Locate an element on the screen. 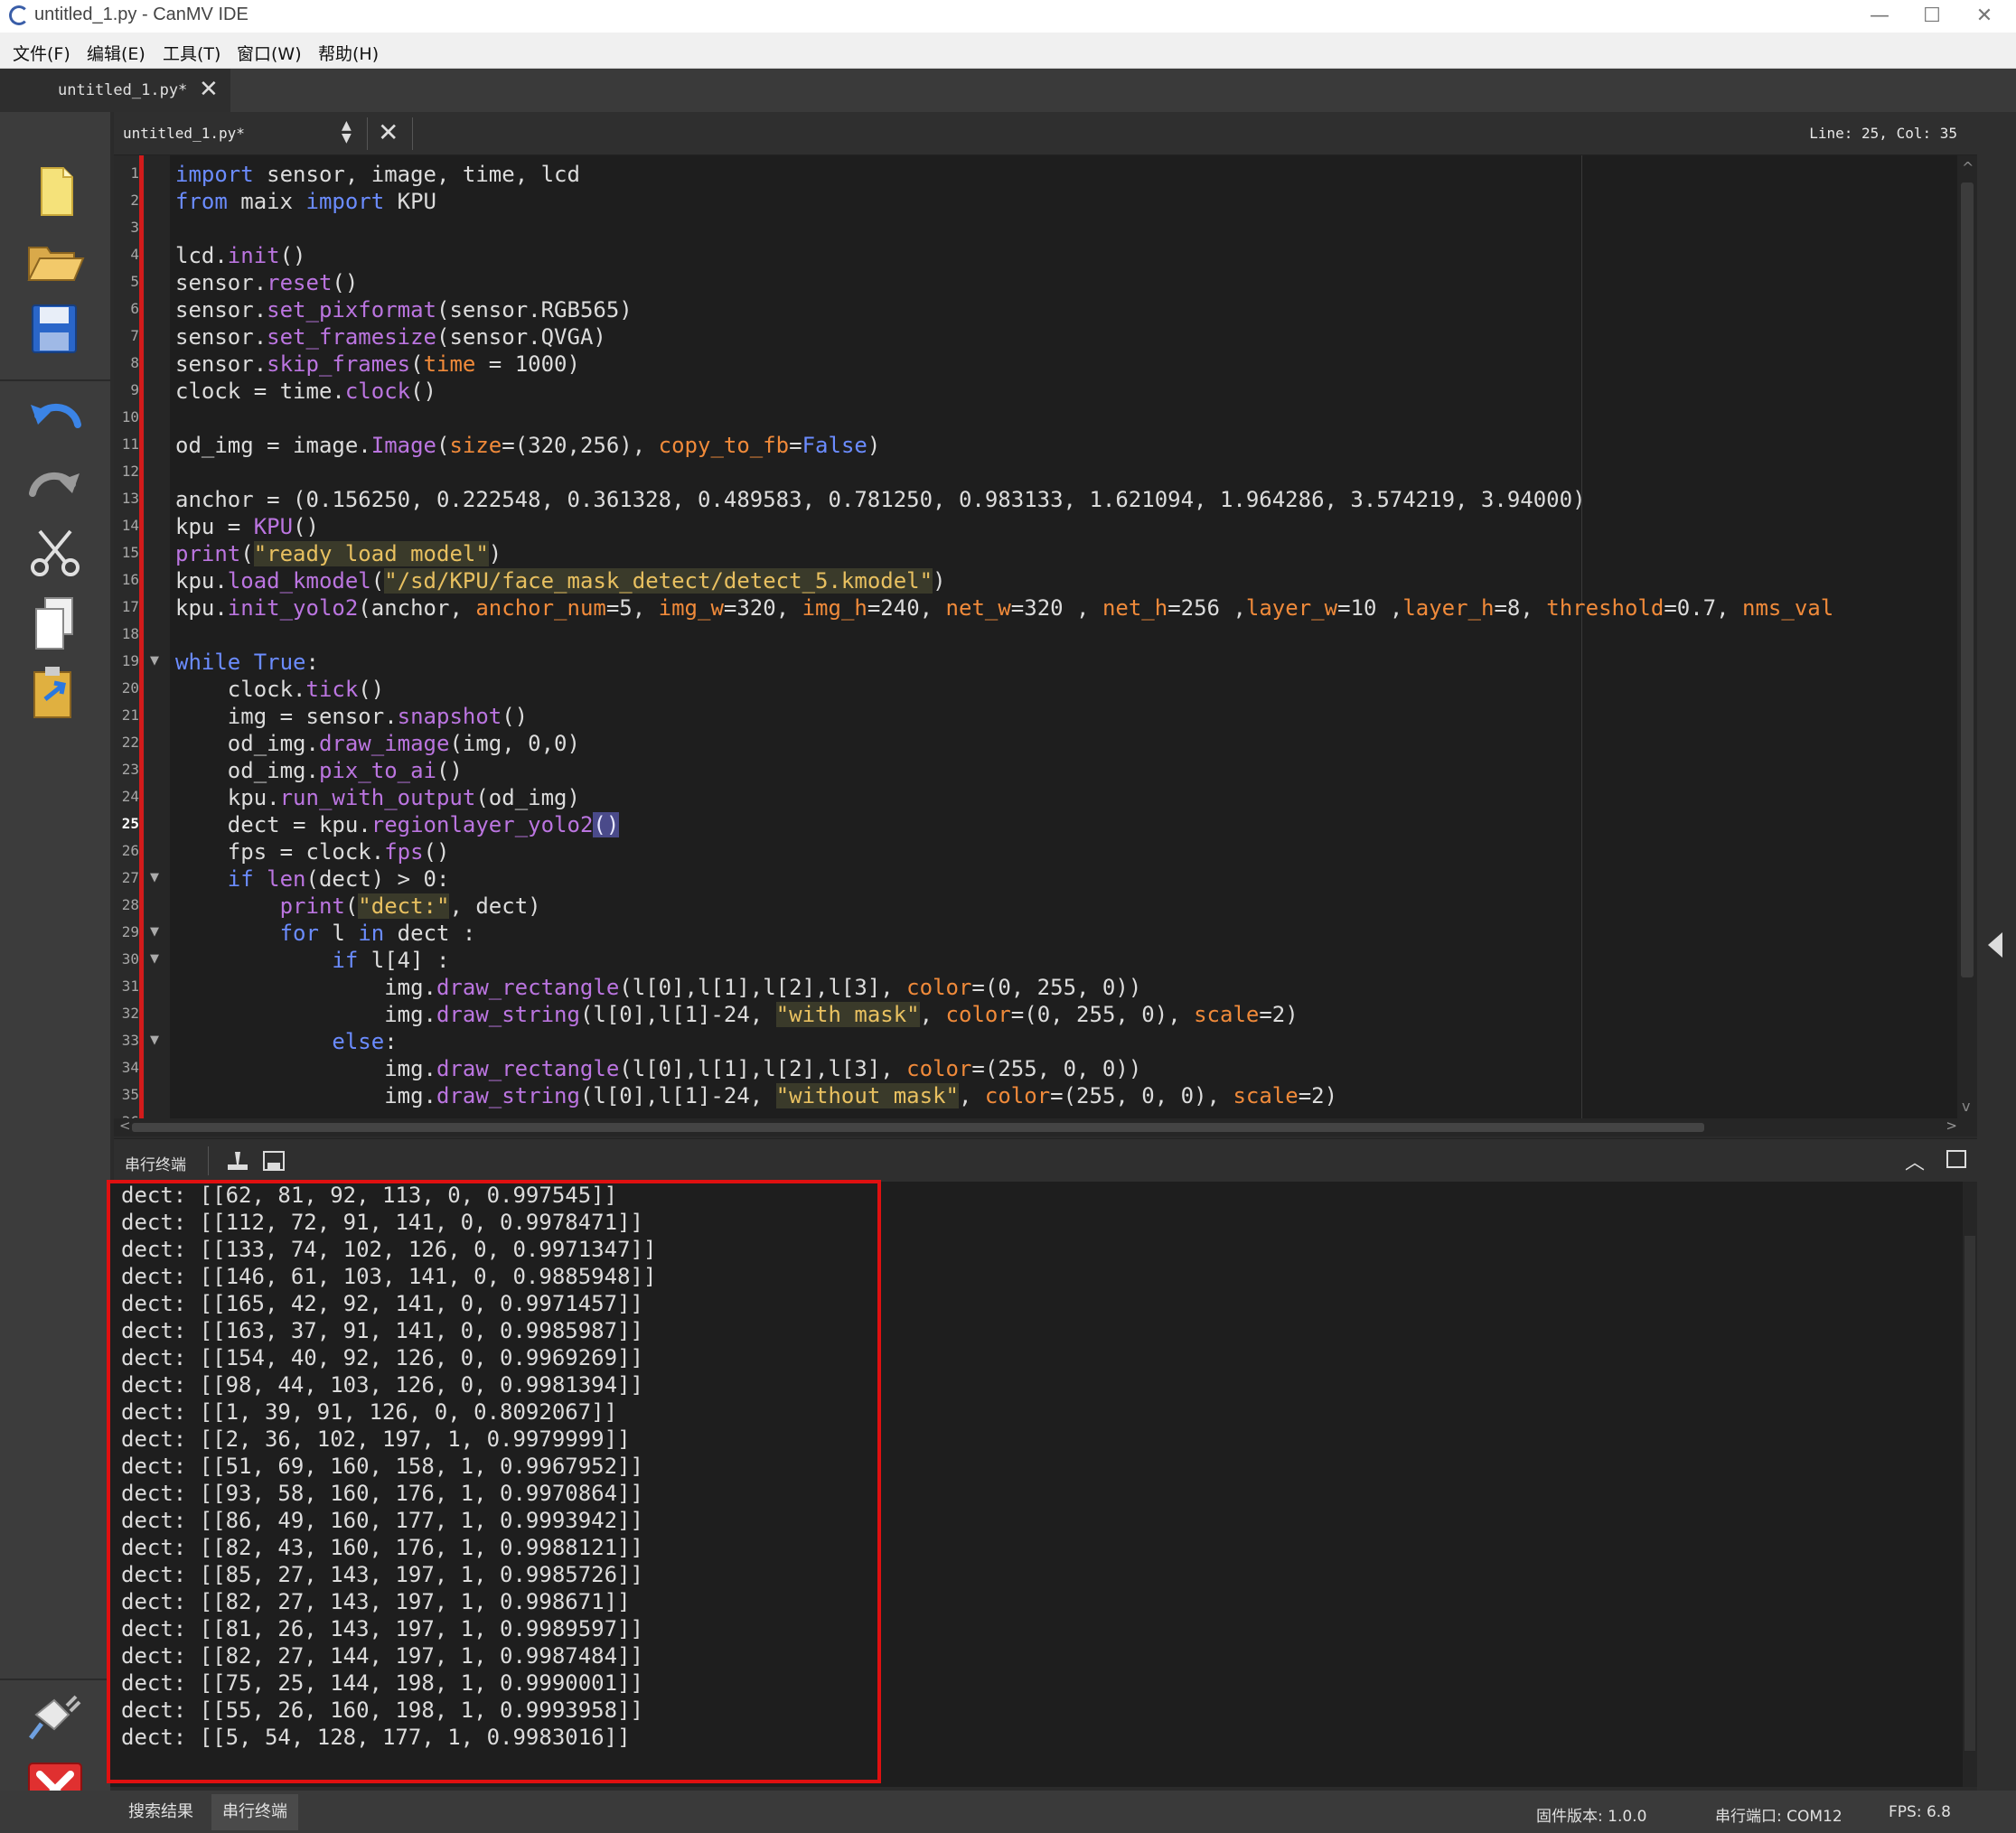 This screenshot has height=1833, width=2016. copy-icon is located at coordinates (55, 623).